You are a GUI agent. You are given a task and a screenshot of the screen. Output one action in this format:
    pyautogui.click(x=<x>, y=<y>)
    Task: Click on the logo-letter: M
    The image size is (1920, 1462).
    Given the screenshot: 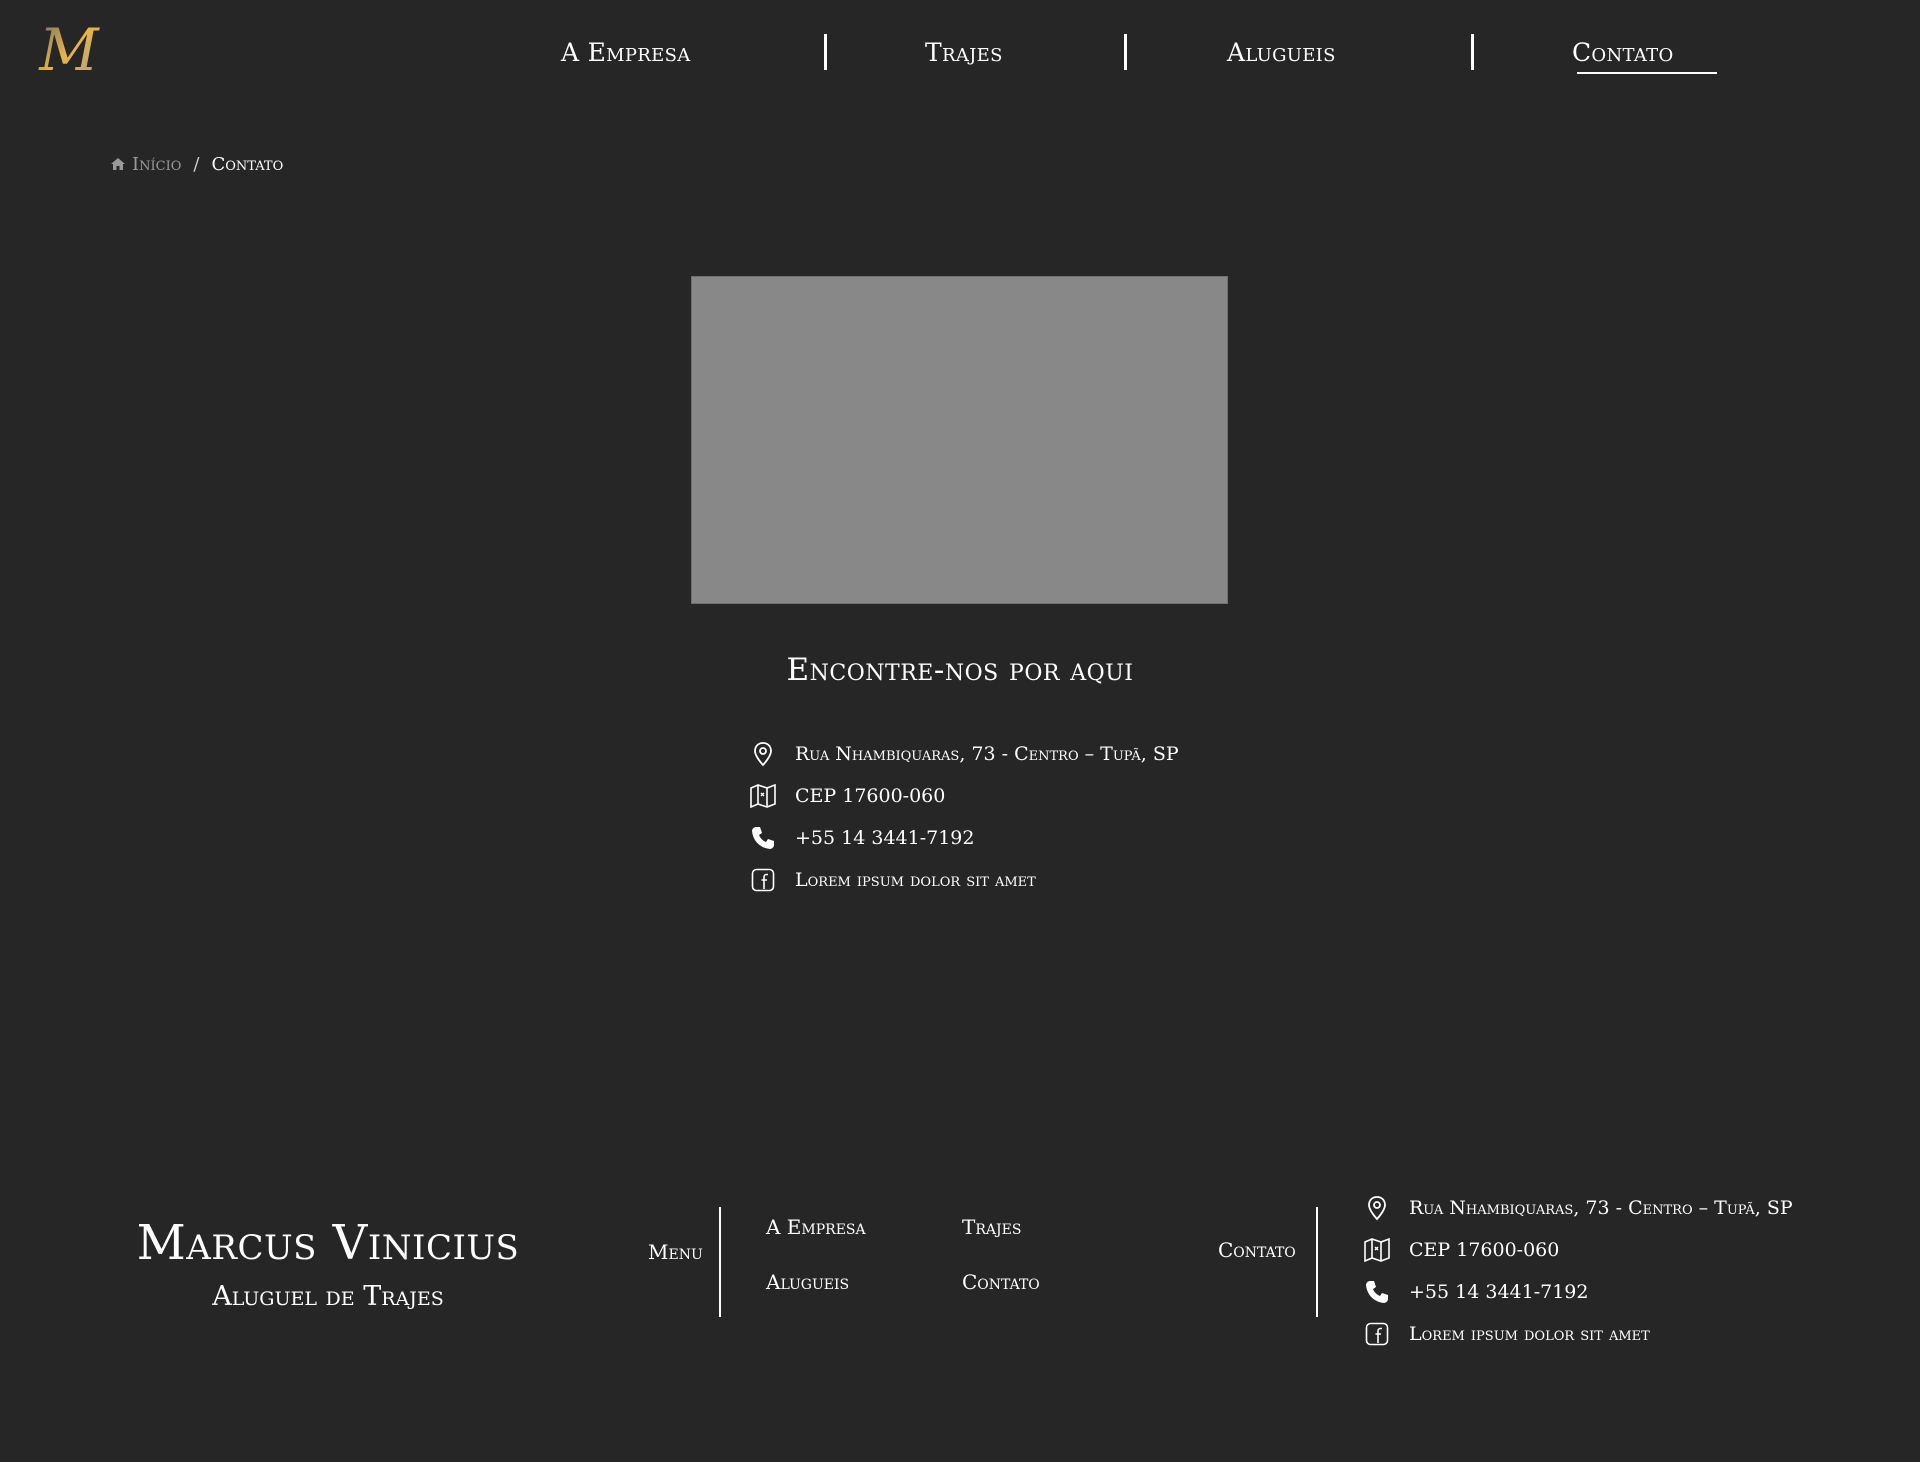 What is the action you would take?
    pyautogui.click(x=69, y=46)
    